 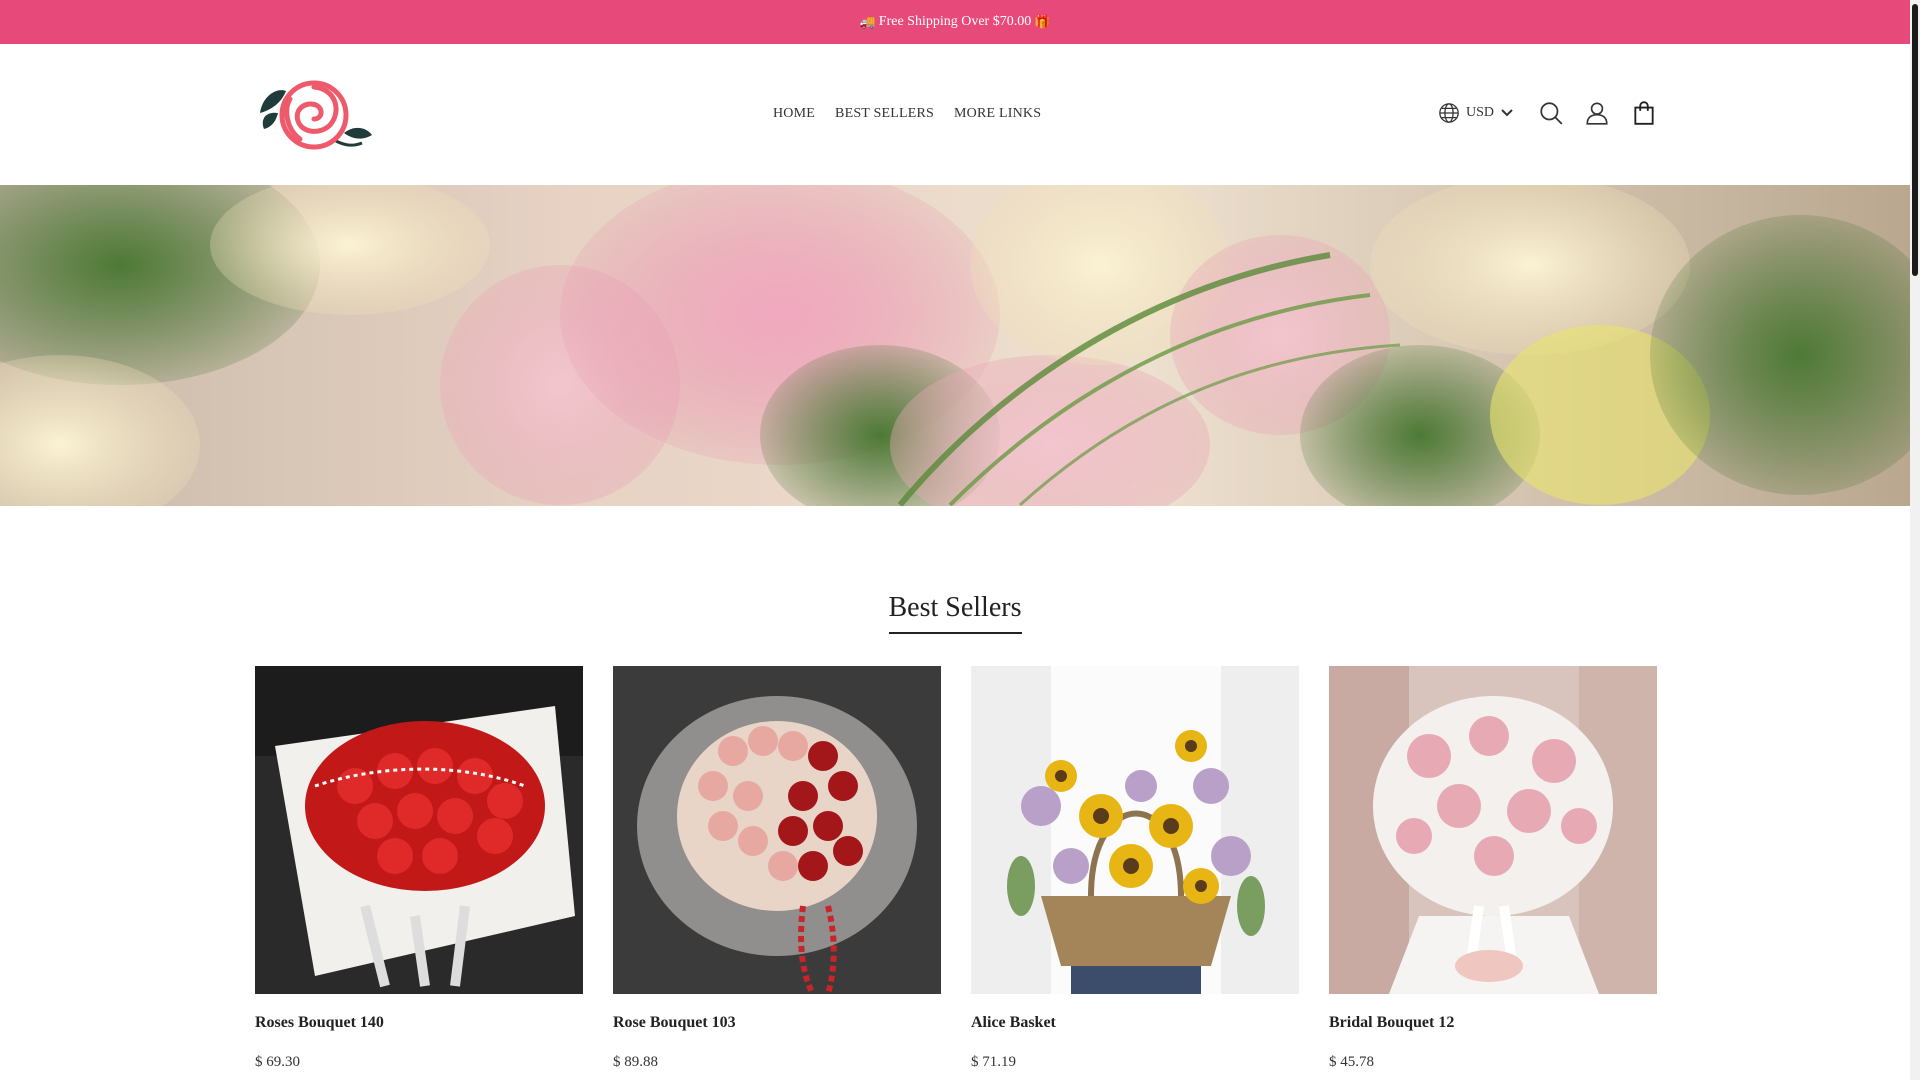 I want to click on account-icon, so click(x=1597, y=113).